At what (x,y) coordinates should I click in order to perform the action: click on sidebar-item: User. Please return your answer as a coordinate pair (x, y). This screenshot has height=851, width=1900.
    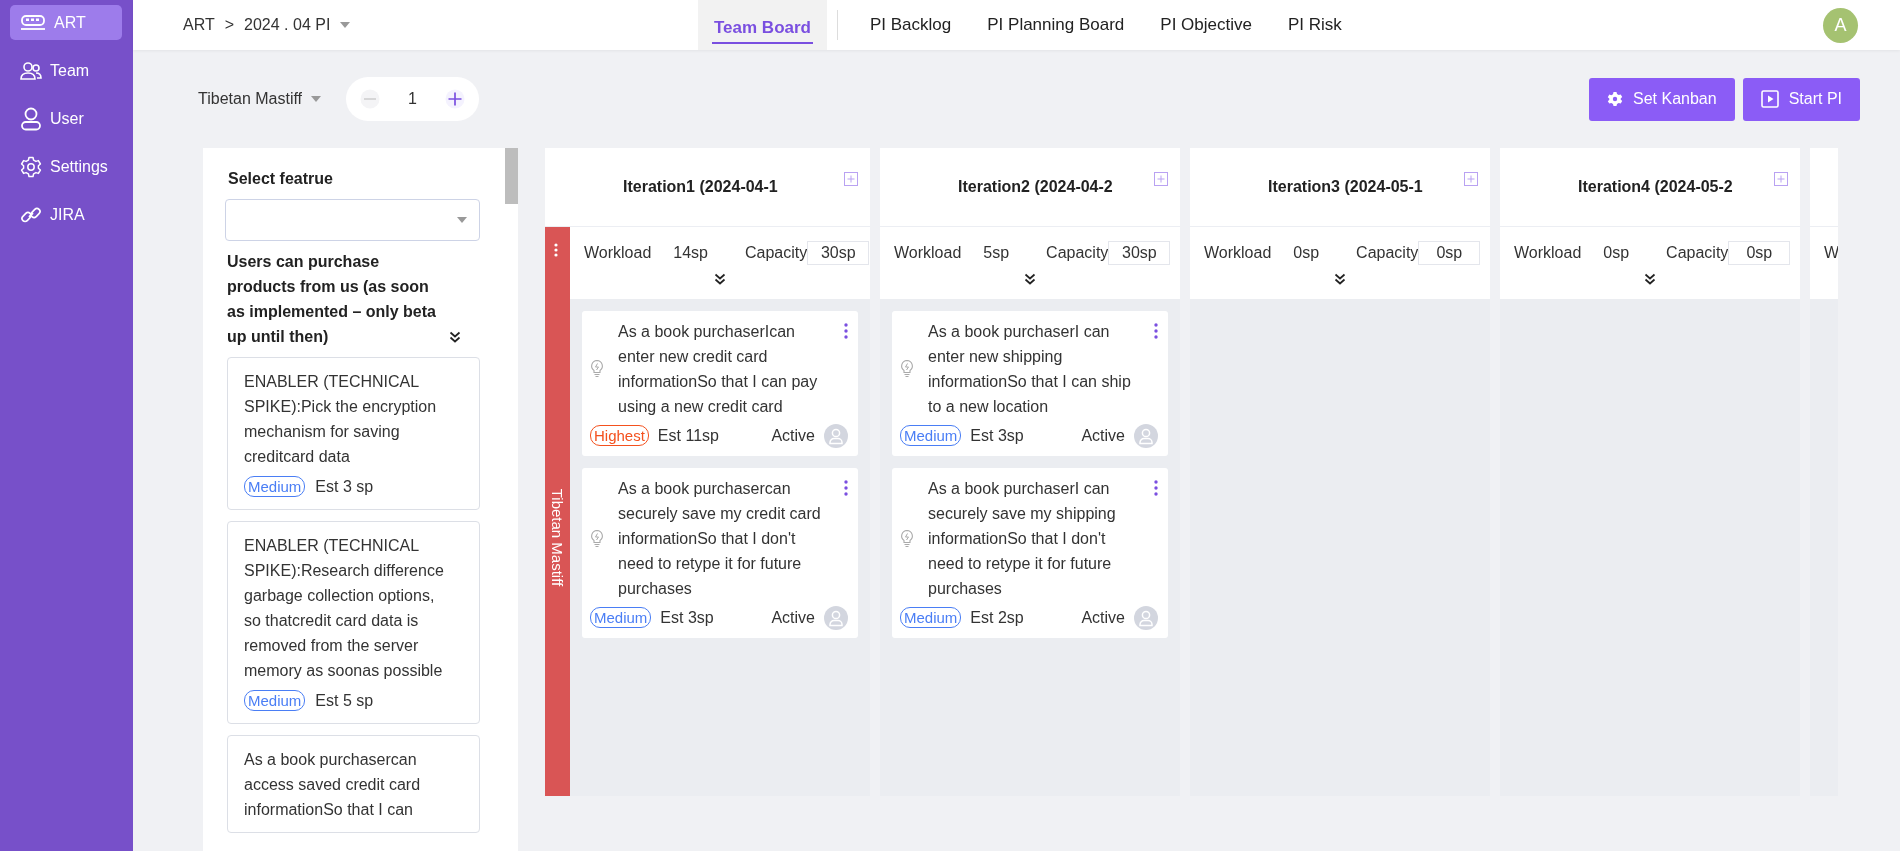
    Looking at the image, I should click on (66, 118).